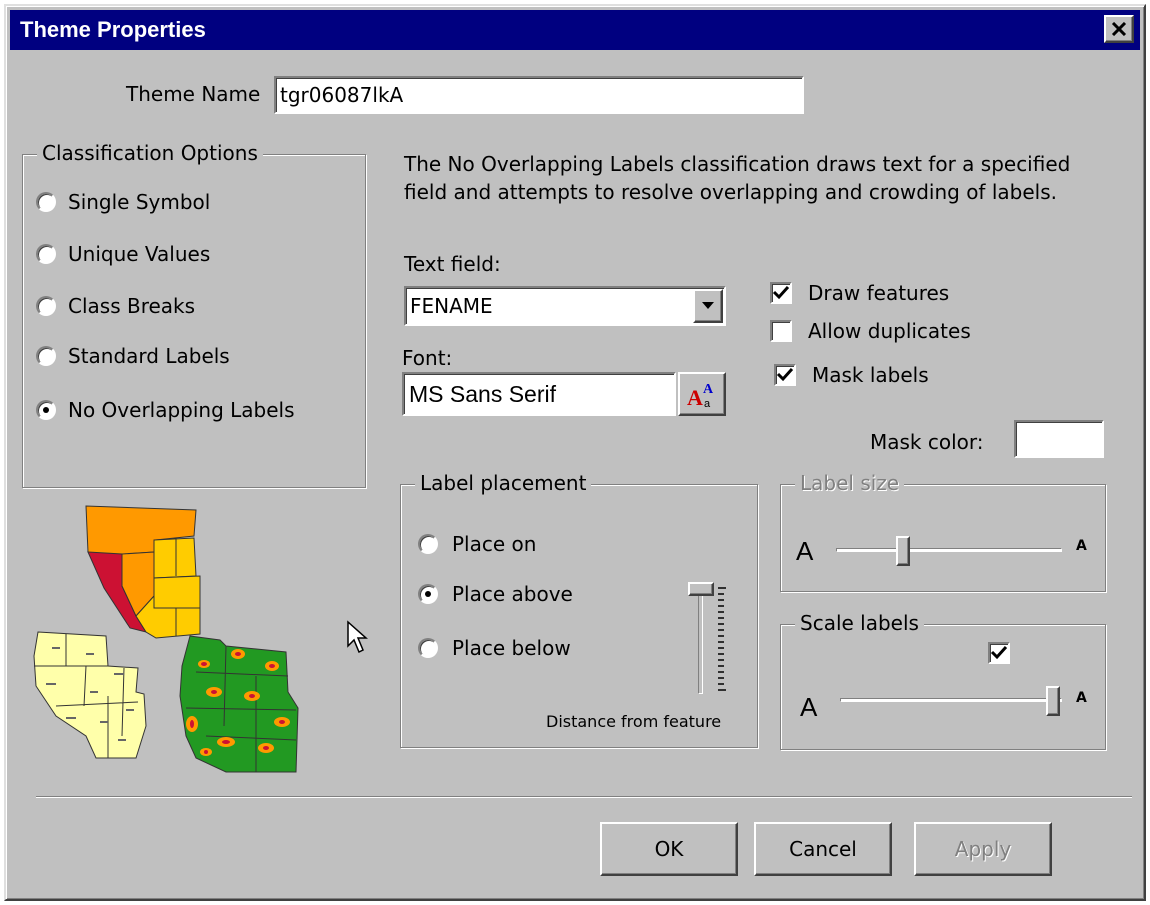 The image size is (1150, 905). I want to click on slider-ticks, so click(722, 639).